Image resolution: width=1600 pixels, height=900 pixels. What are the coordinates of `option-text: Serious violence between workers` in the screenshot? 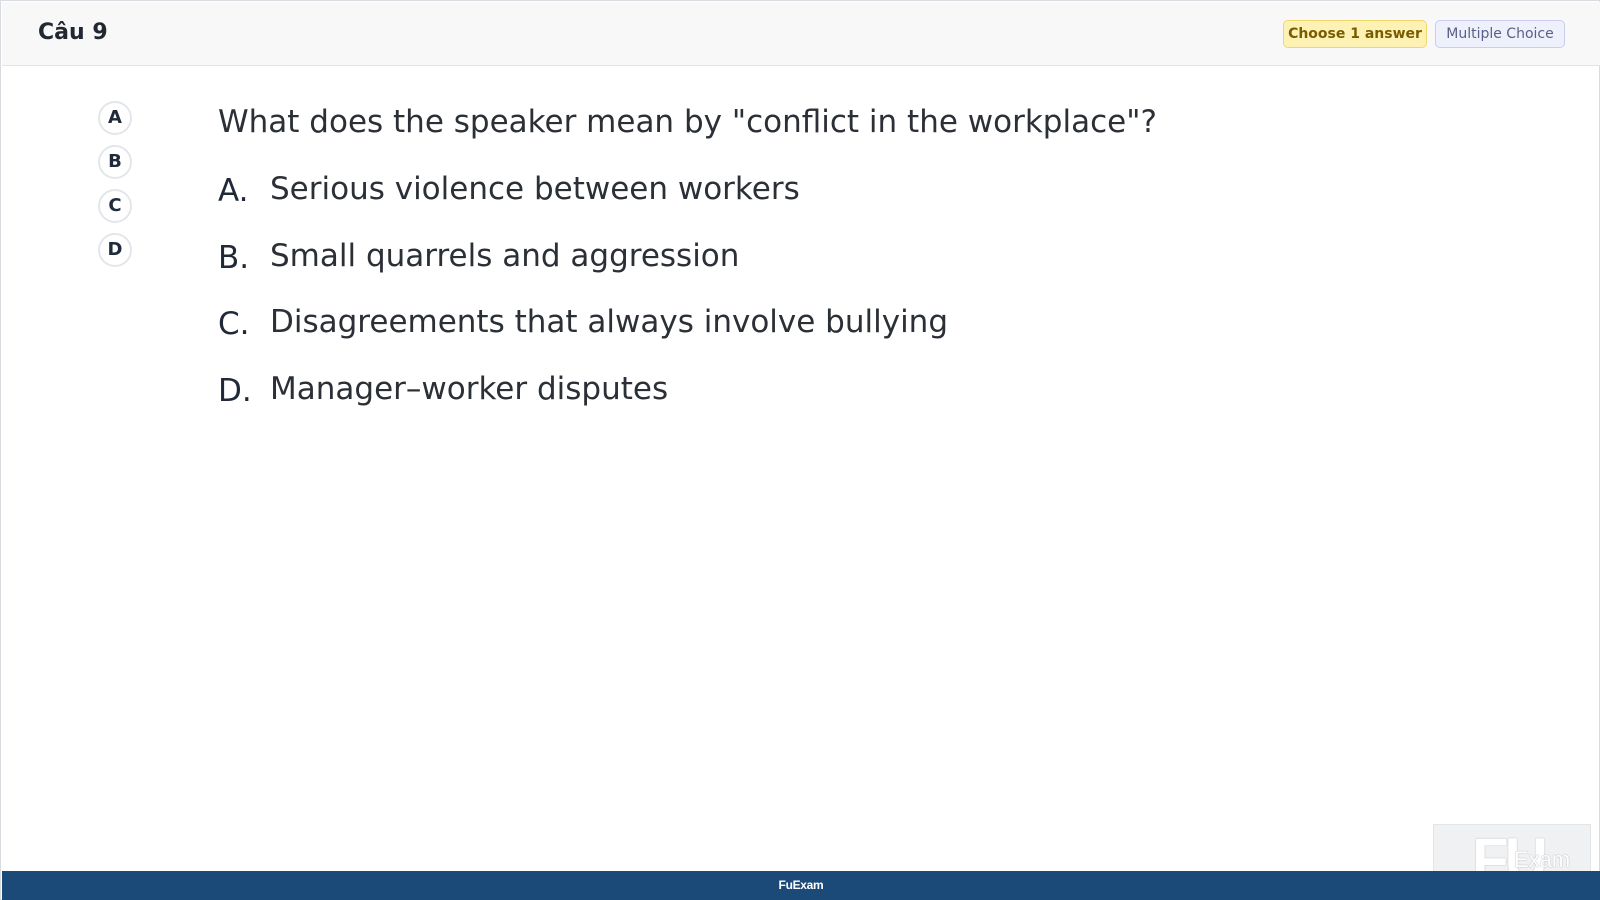 It's located at (535, 189).